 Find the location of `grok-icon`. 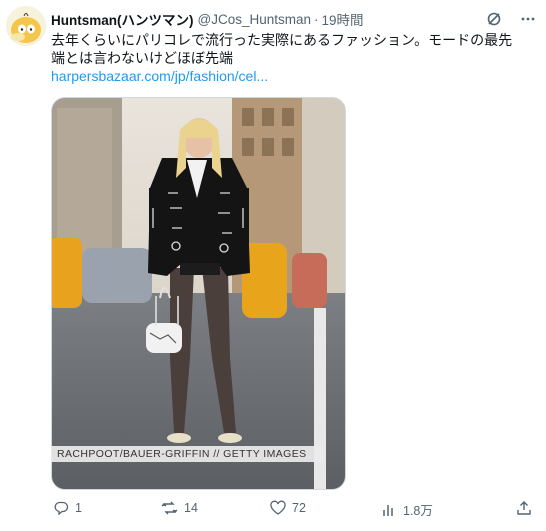

grok-icon is located at coordinates (494, 19).